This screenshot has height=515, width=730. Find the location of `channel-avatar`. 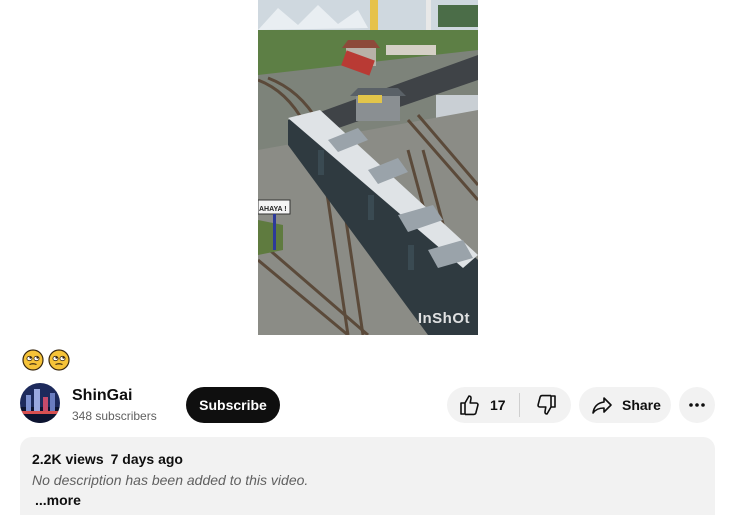

channel-avatar is located at coordinates (40, 403).